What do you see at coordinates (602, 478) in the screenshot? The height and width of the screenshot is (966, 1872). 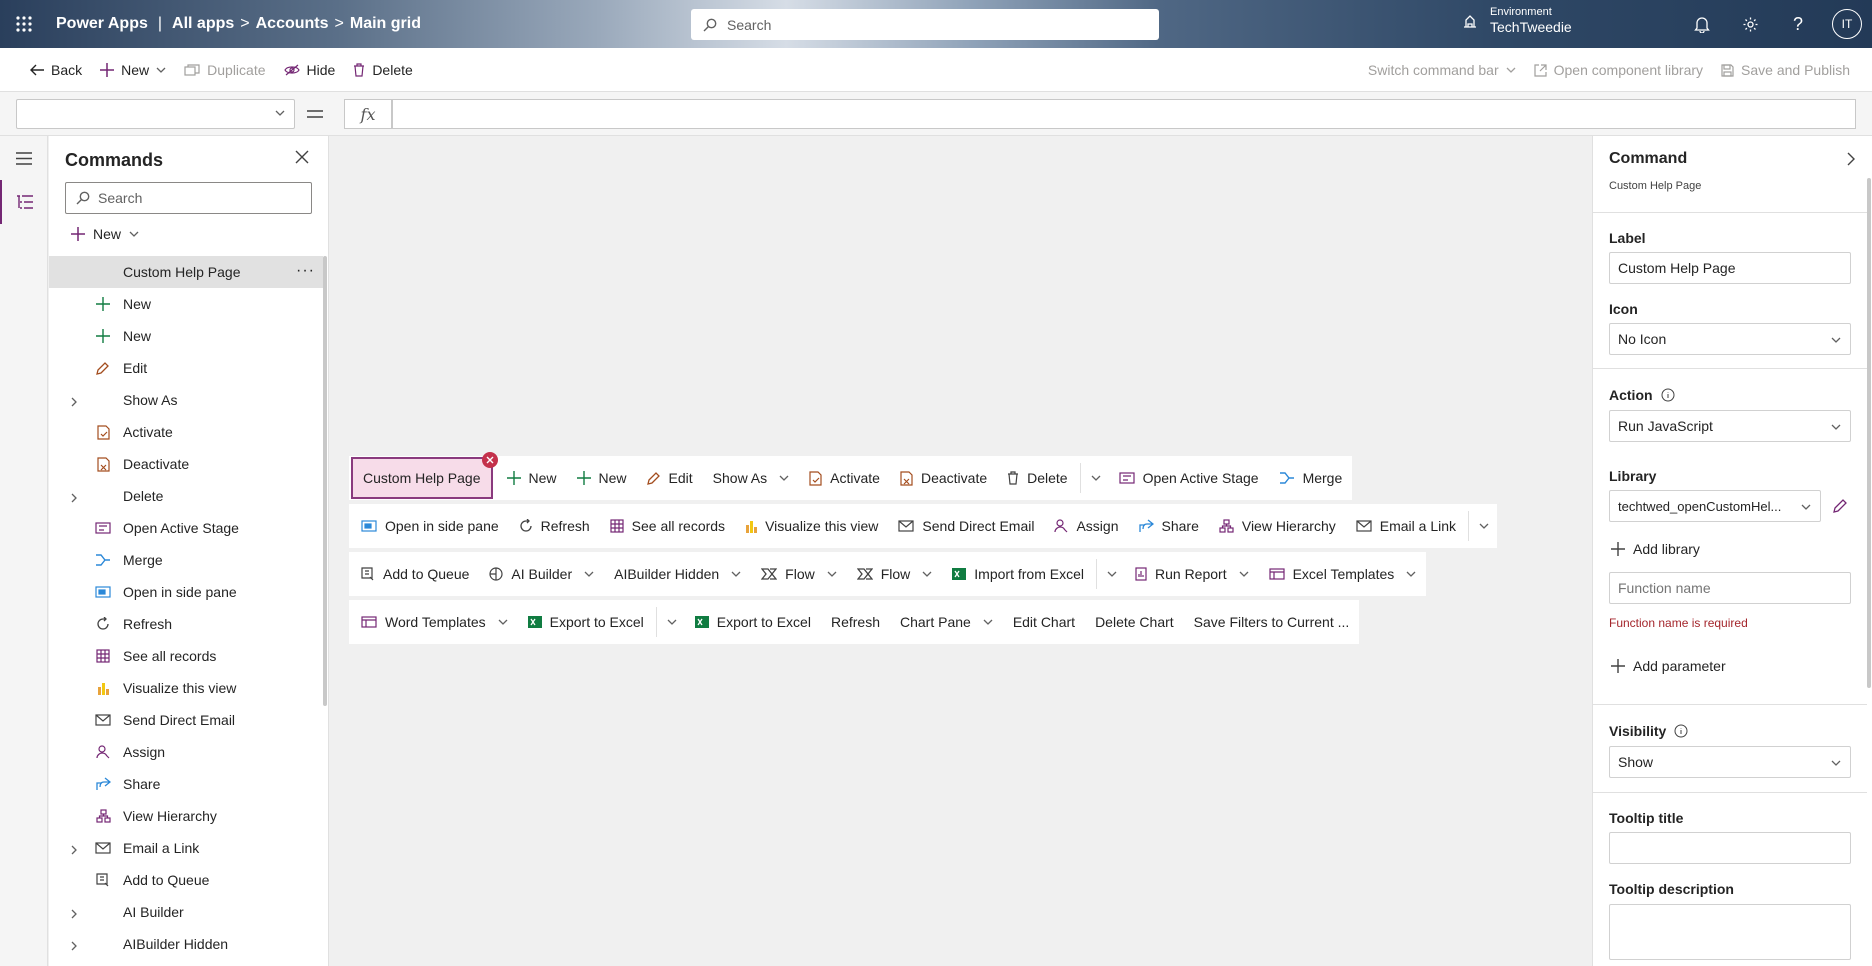 I see `preview-button-new: New` at bounding box center [602, 478].